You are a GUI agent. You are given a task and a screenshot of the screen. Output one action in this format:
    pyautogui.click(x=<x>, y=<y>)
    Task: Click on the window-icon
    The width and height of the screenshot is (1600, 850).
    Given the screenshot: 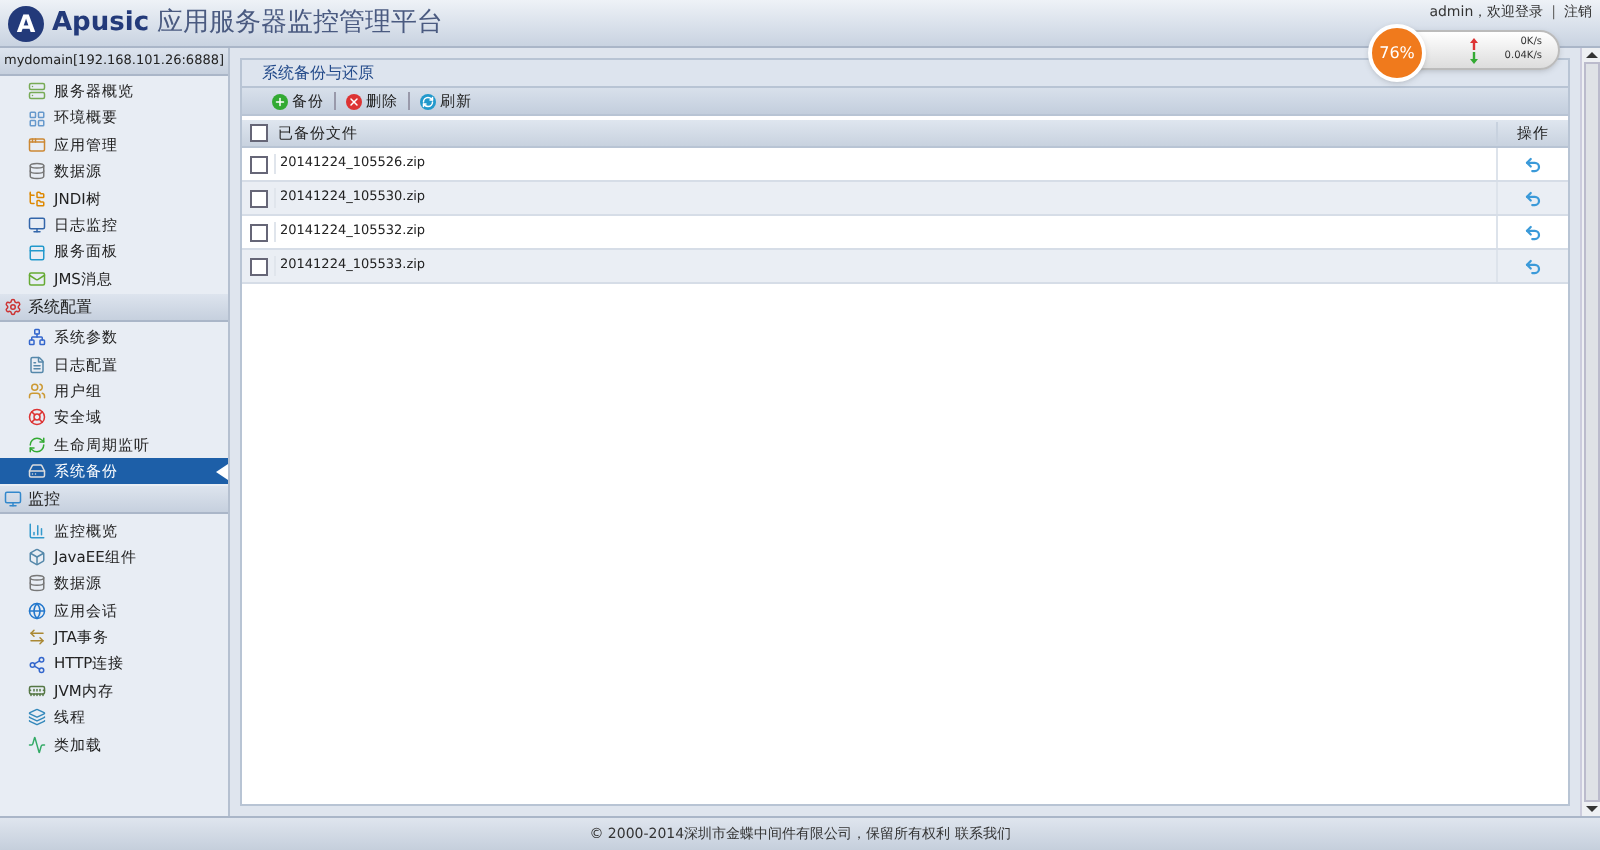 What is the action you would take?
    pyautogui.click(x=37, y=144)
    